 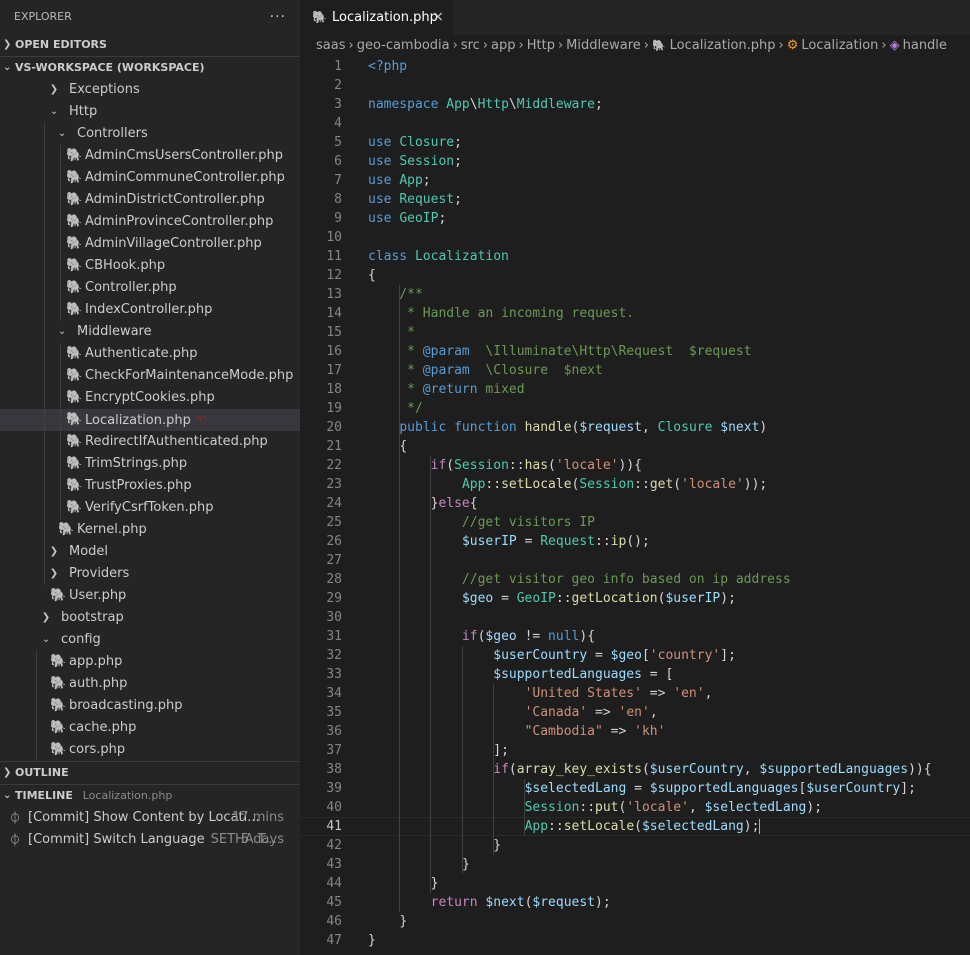 I want to click on workspace-header: ⌄ VS-WORKSPACE (WORKSPACE), so click(x=150, y=67).